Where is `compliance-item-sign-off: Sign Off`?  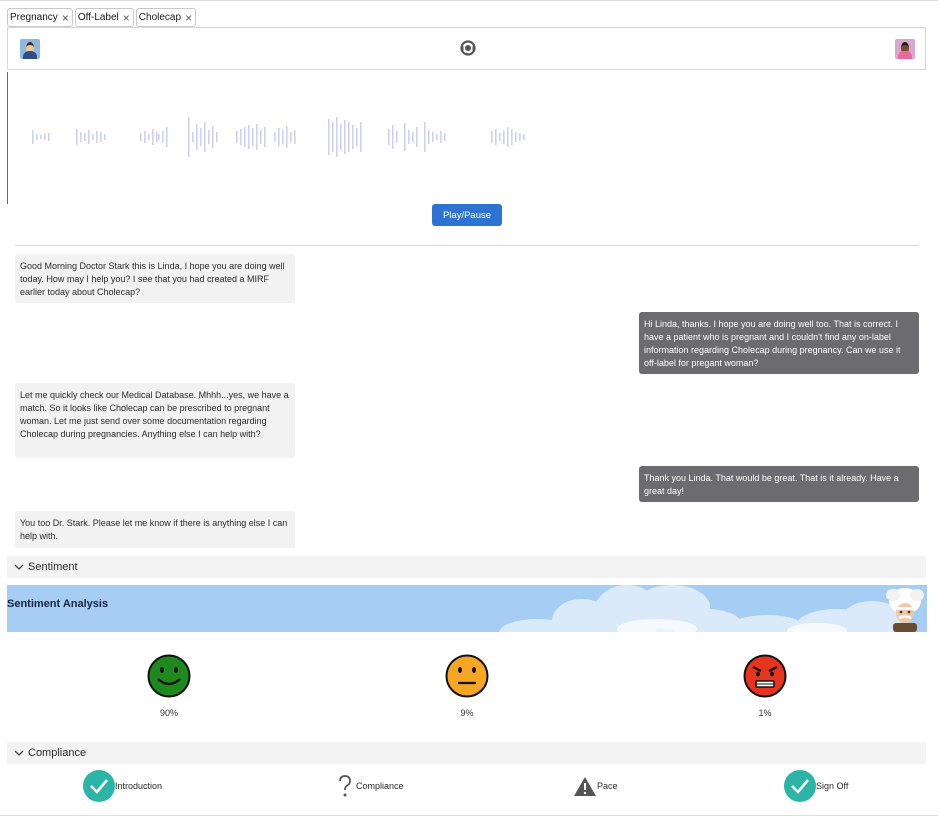
compliance-item-sign-off: Sign Off is located at coordinates (816, 786).